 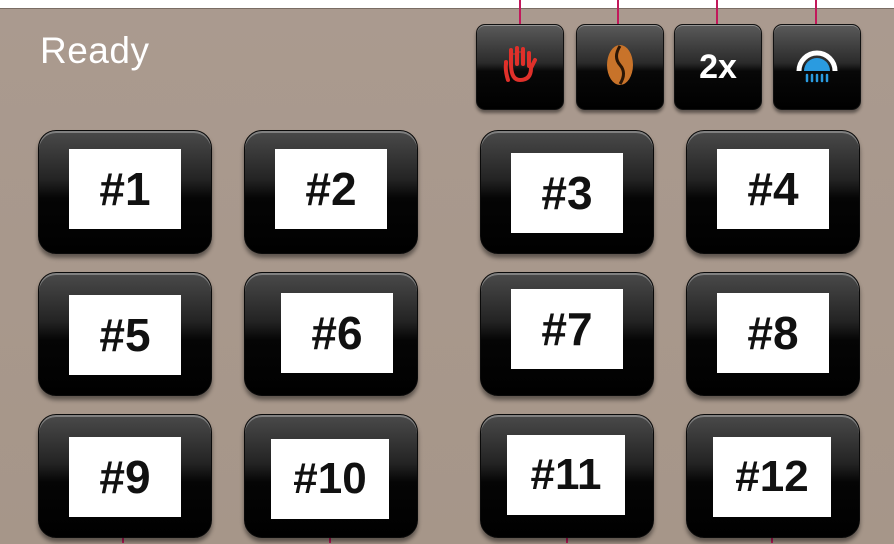 I want to click on stop-button, so click(x=520, y=67).